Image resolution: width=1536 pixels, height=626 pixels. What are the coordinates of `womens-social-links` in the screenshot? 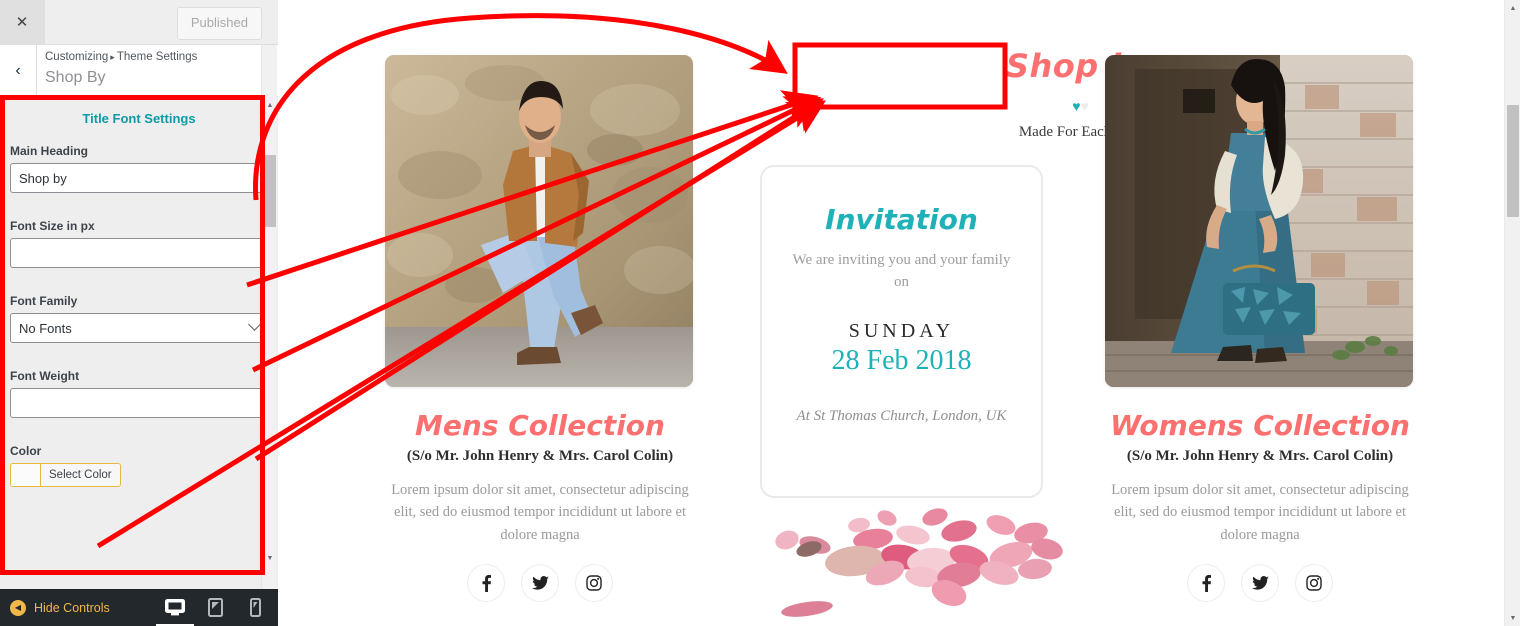 It's located at (1260, 583).